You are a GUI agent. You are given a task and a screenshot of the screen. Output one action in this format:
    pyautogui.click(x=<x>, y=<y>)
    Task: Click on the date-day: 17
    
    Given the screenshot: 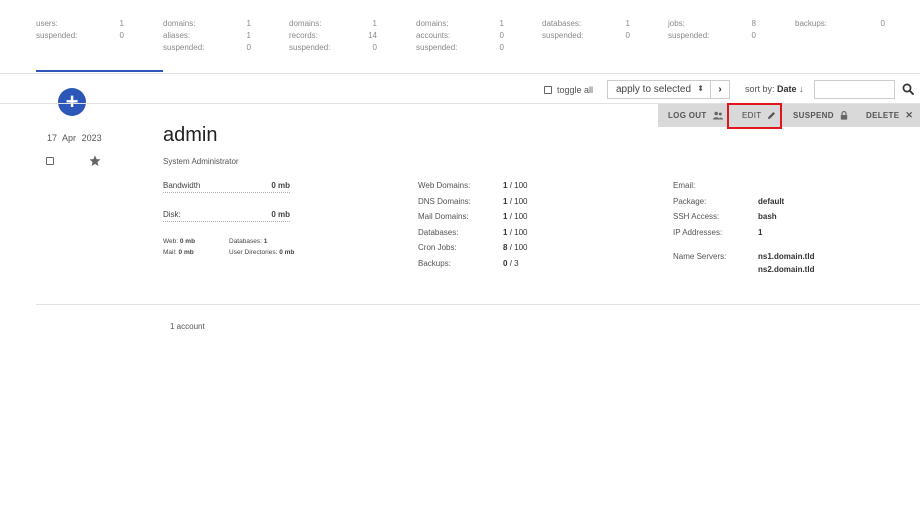 What is the action you would take?
    pyautogui.click(x=52, y=138)
    